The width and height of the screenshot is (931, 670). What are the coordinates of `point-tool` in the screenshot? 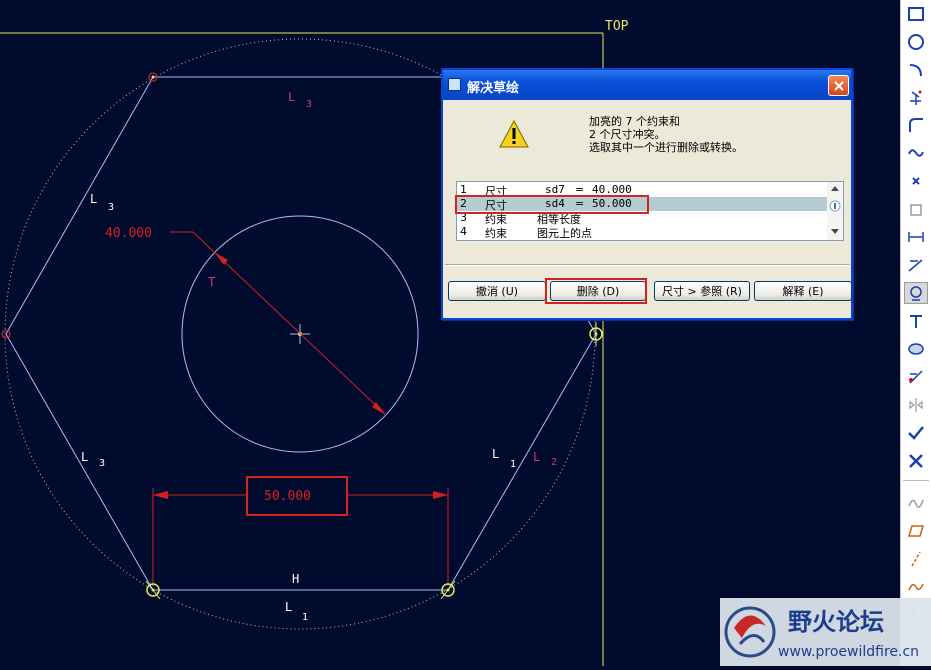 It's located at (916, 97).